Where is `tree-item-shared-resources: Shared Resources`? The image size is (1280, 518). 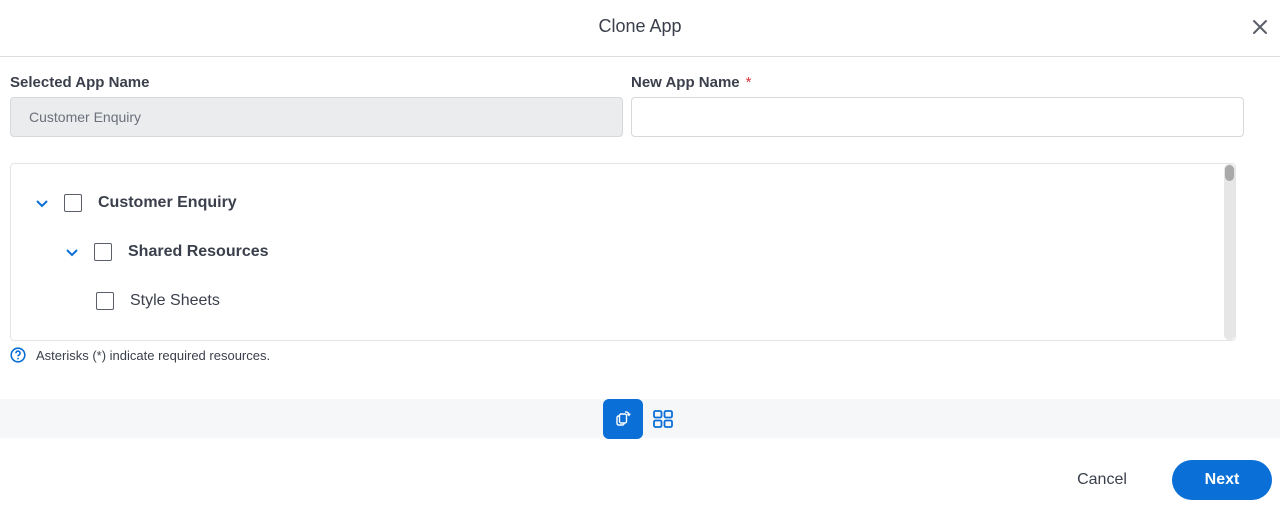 tree-item-shared-resources: Shared Resources is located at coordinates (166, 252).